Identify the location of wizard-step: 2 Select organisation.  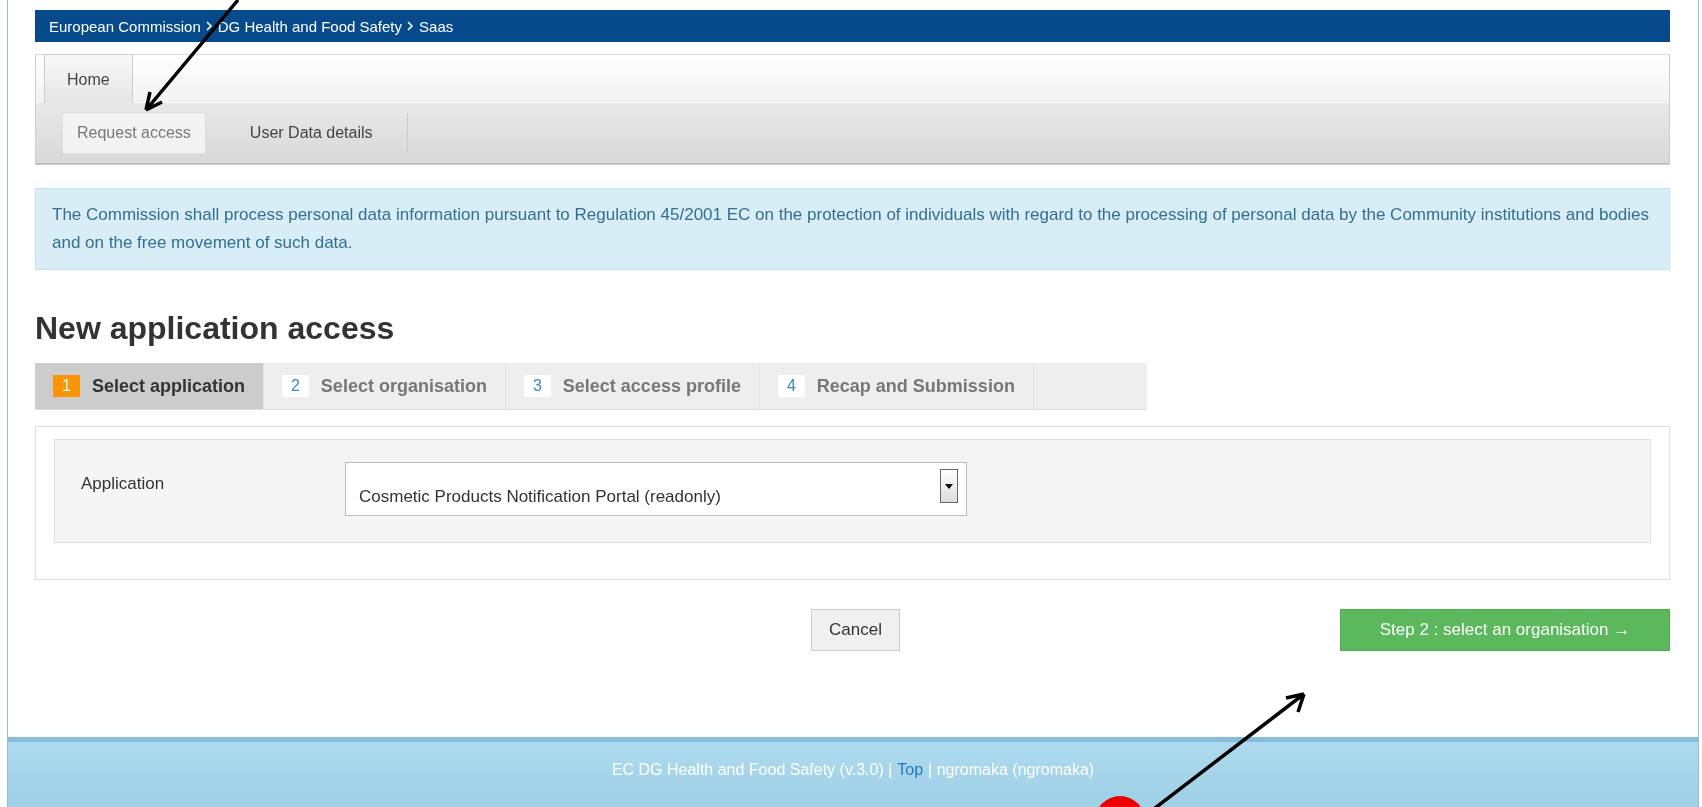
(384, 386).